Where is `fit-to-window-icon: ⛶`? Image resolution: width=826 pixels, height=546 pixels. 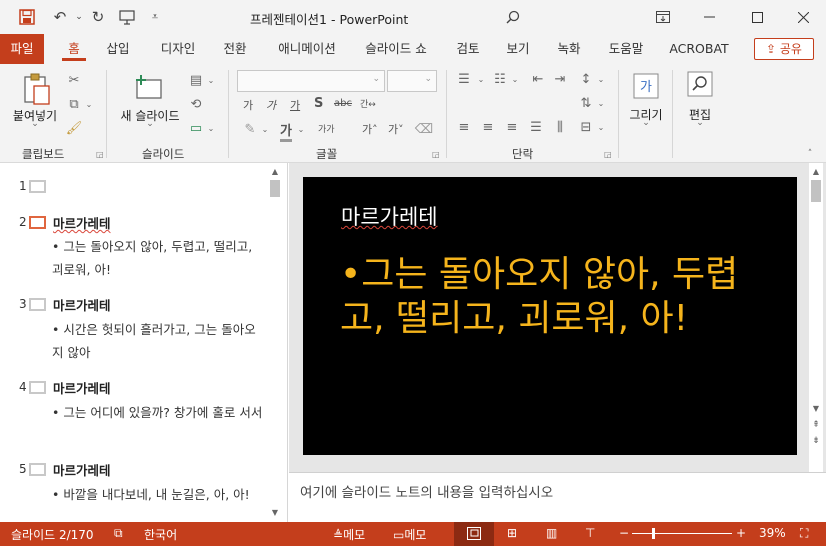
fit-to-window-icon: ⛶ is located at coordinates (804, 533).